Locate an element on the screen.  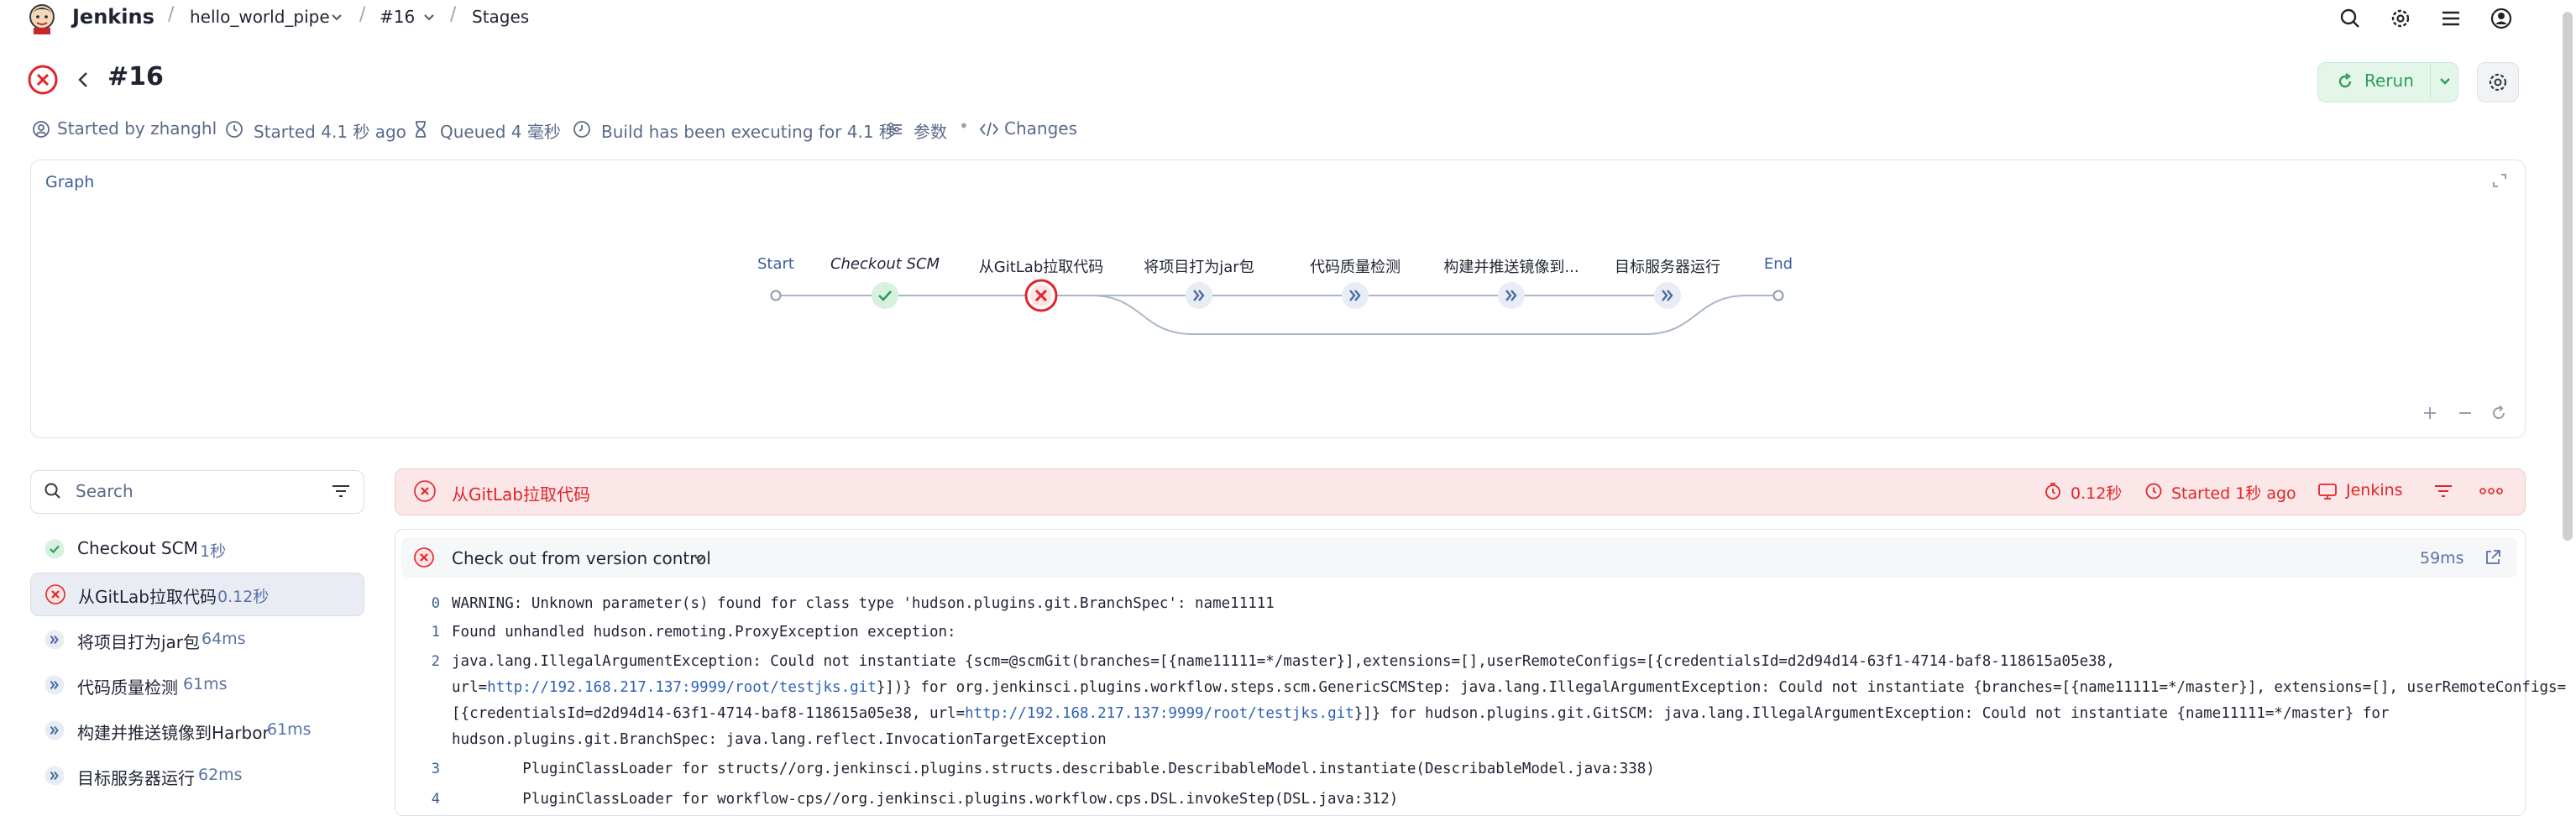
graph-node-label-gitlab: 从GitLab拉取代码 is located at coordinates (1041, 266).